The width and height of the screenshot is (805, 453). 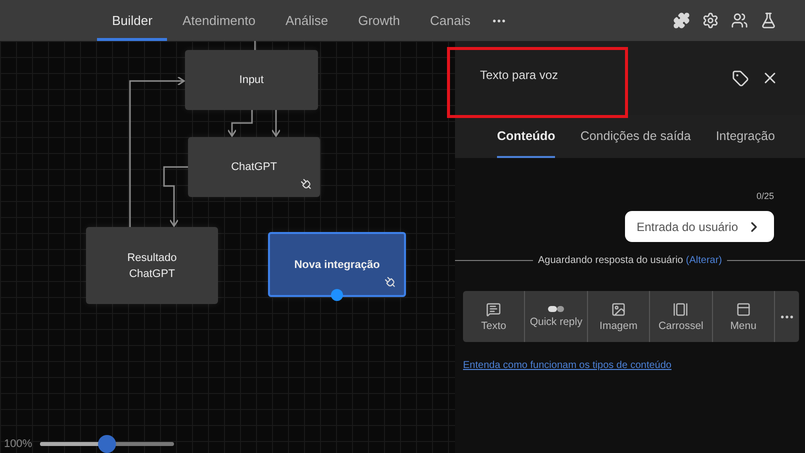 What do you see at coordinates (635, 136) in the screenshot?
I see `panel-tab: Condições de saída` at bounding box center [635, 136].